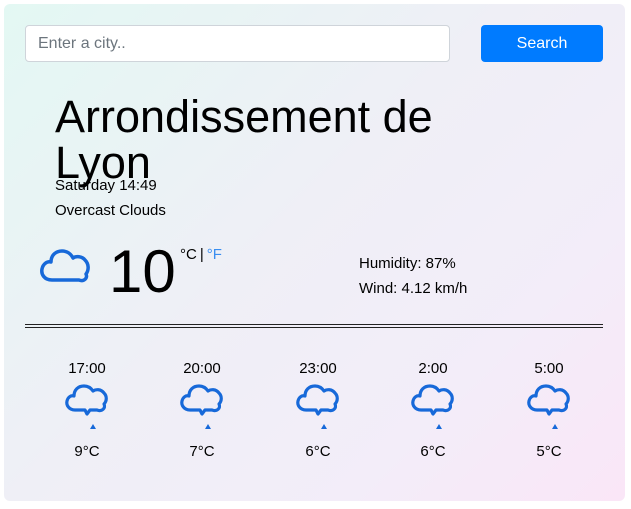 The width and height of the screenshot is (631, 509). I want to click on city-search-input, so click(237, 43).